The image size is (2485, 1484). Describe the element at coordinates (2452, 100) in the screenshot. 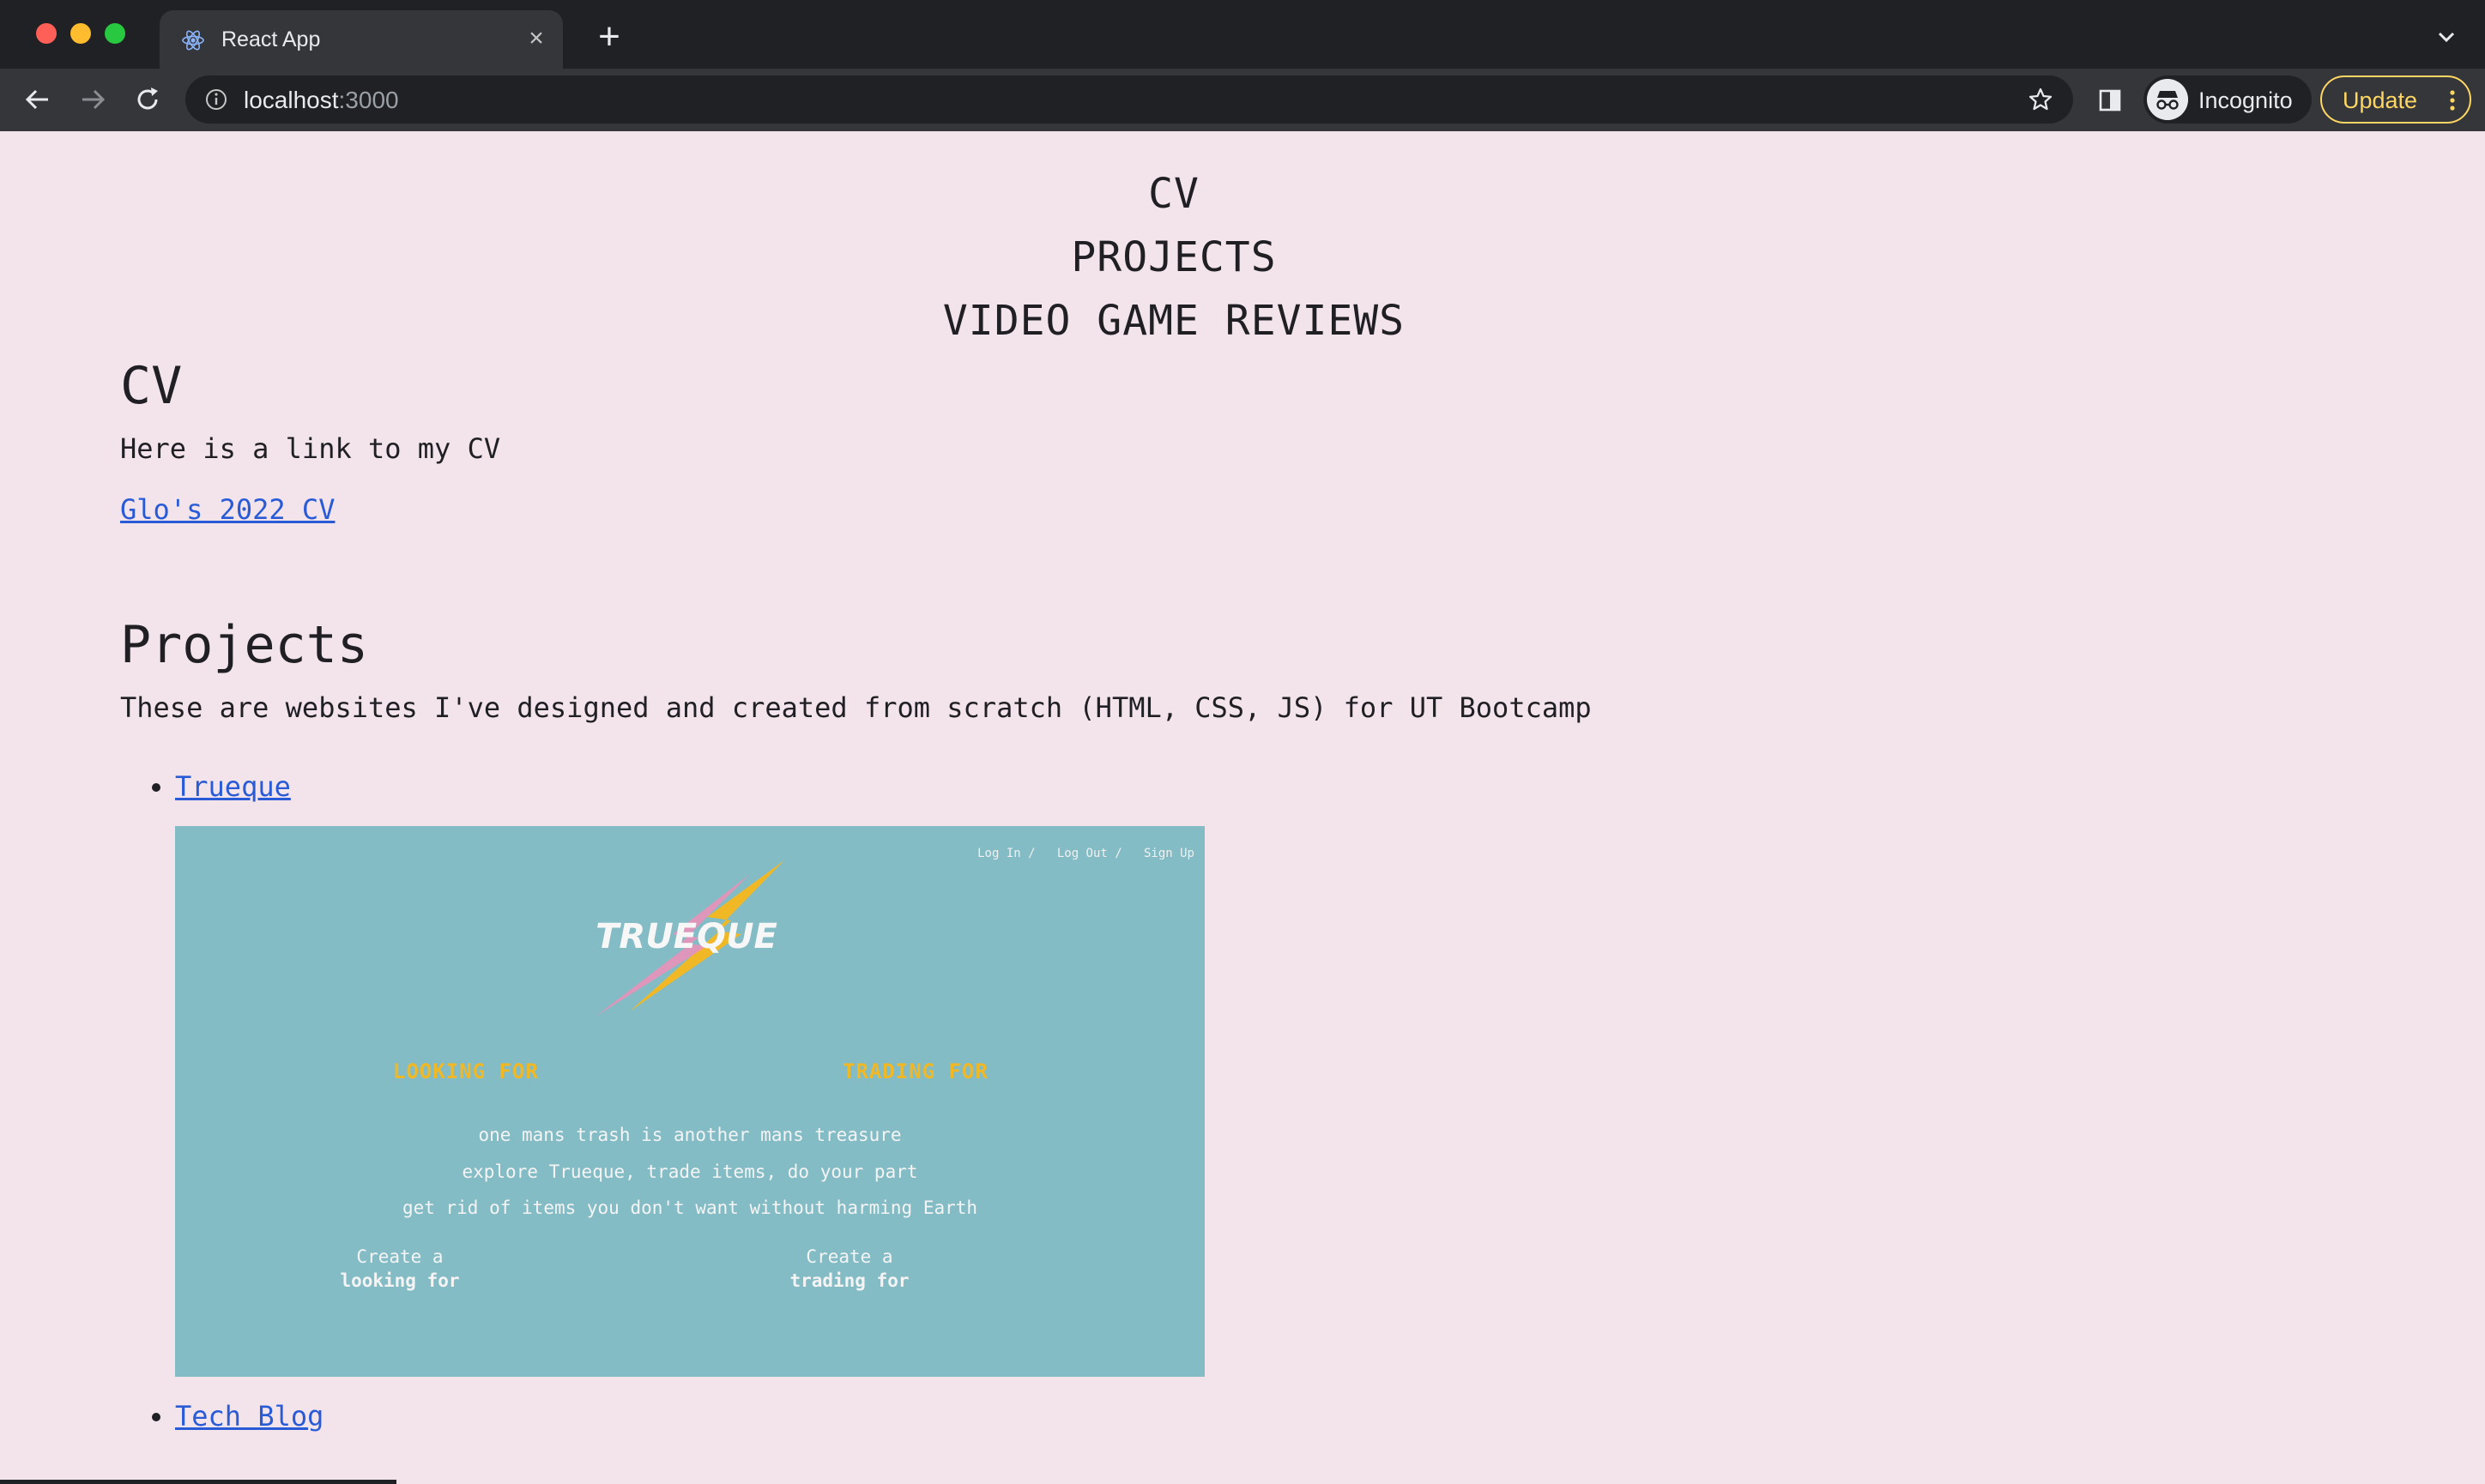

I see `more-vert-icon` at that location.